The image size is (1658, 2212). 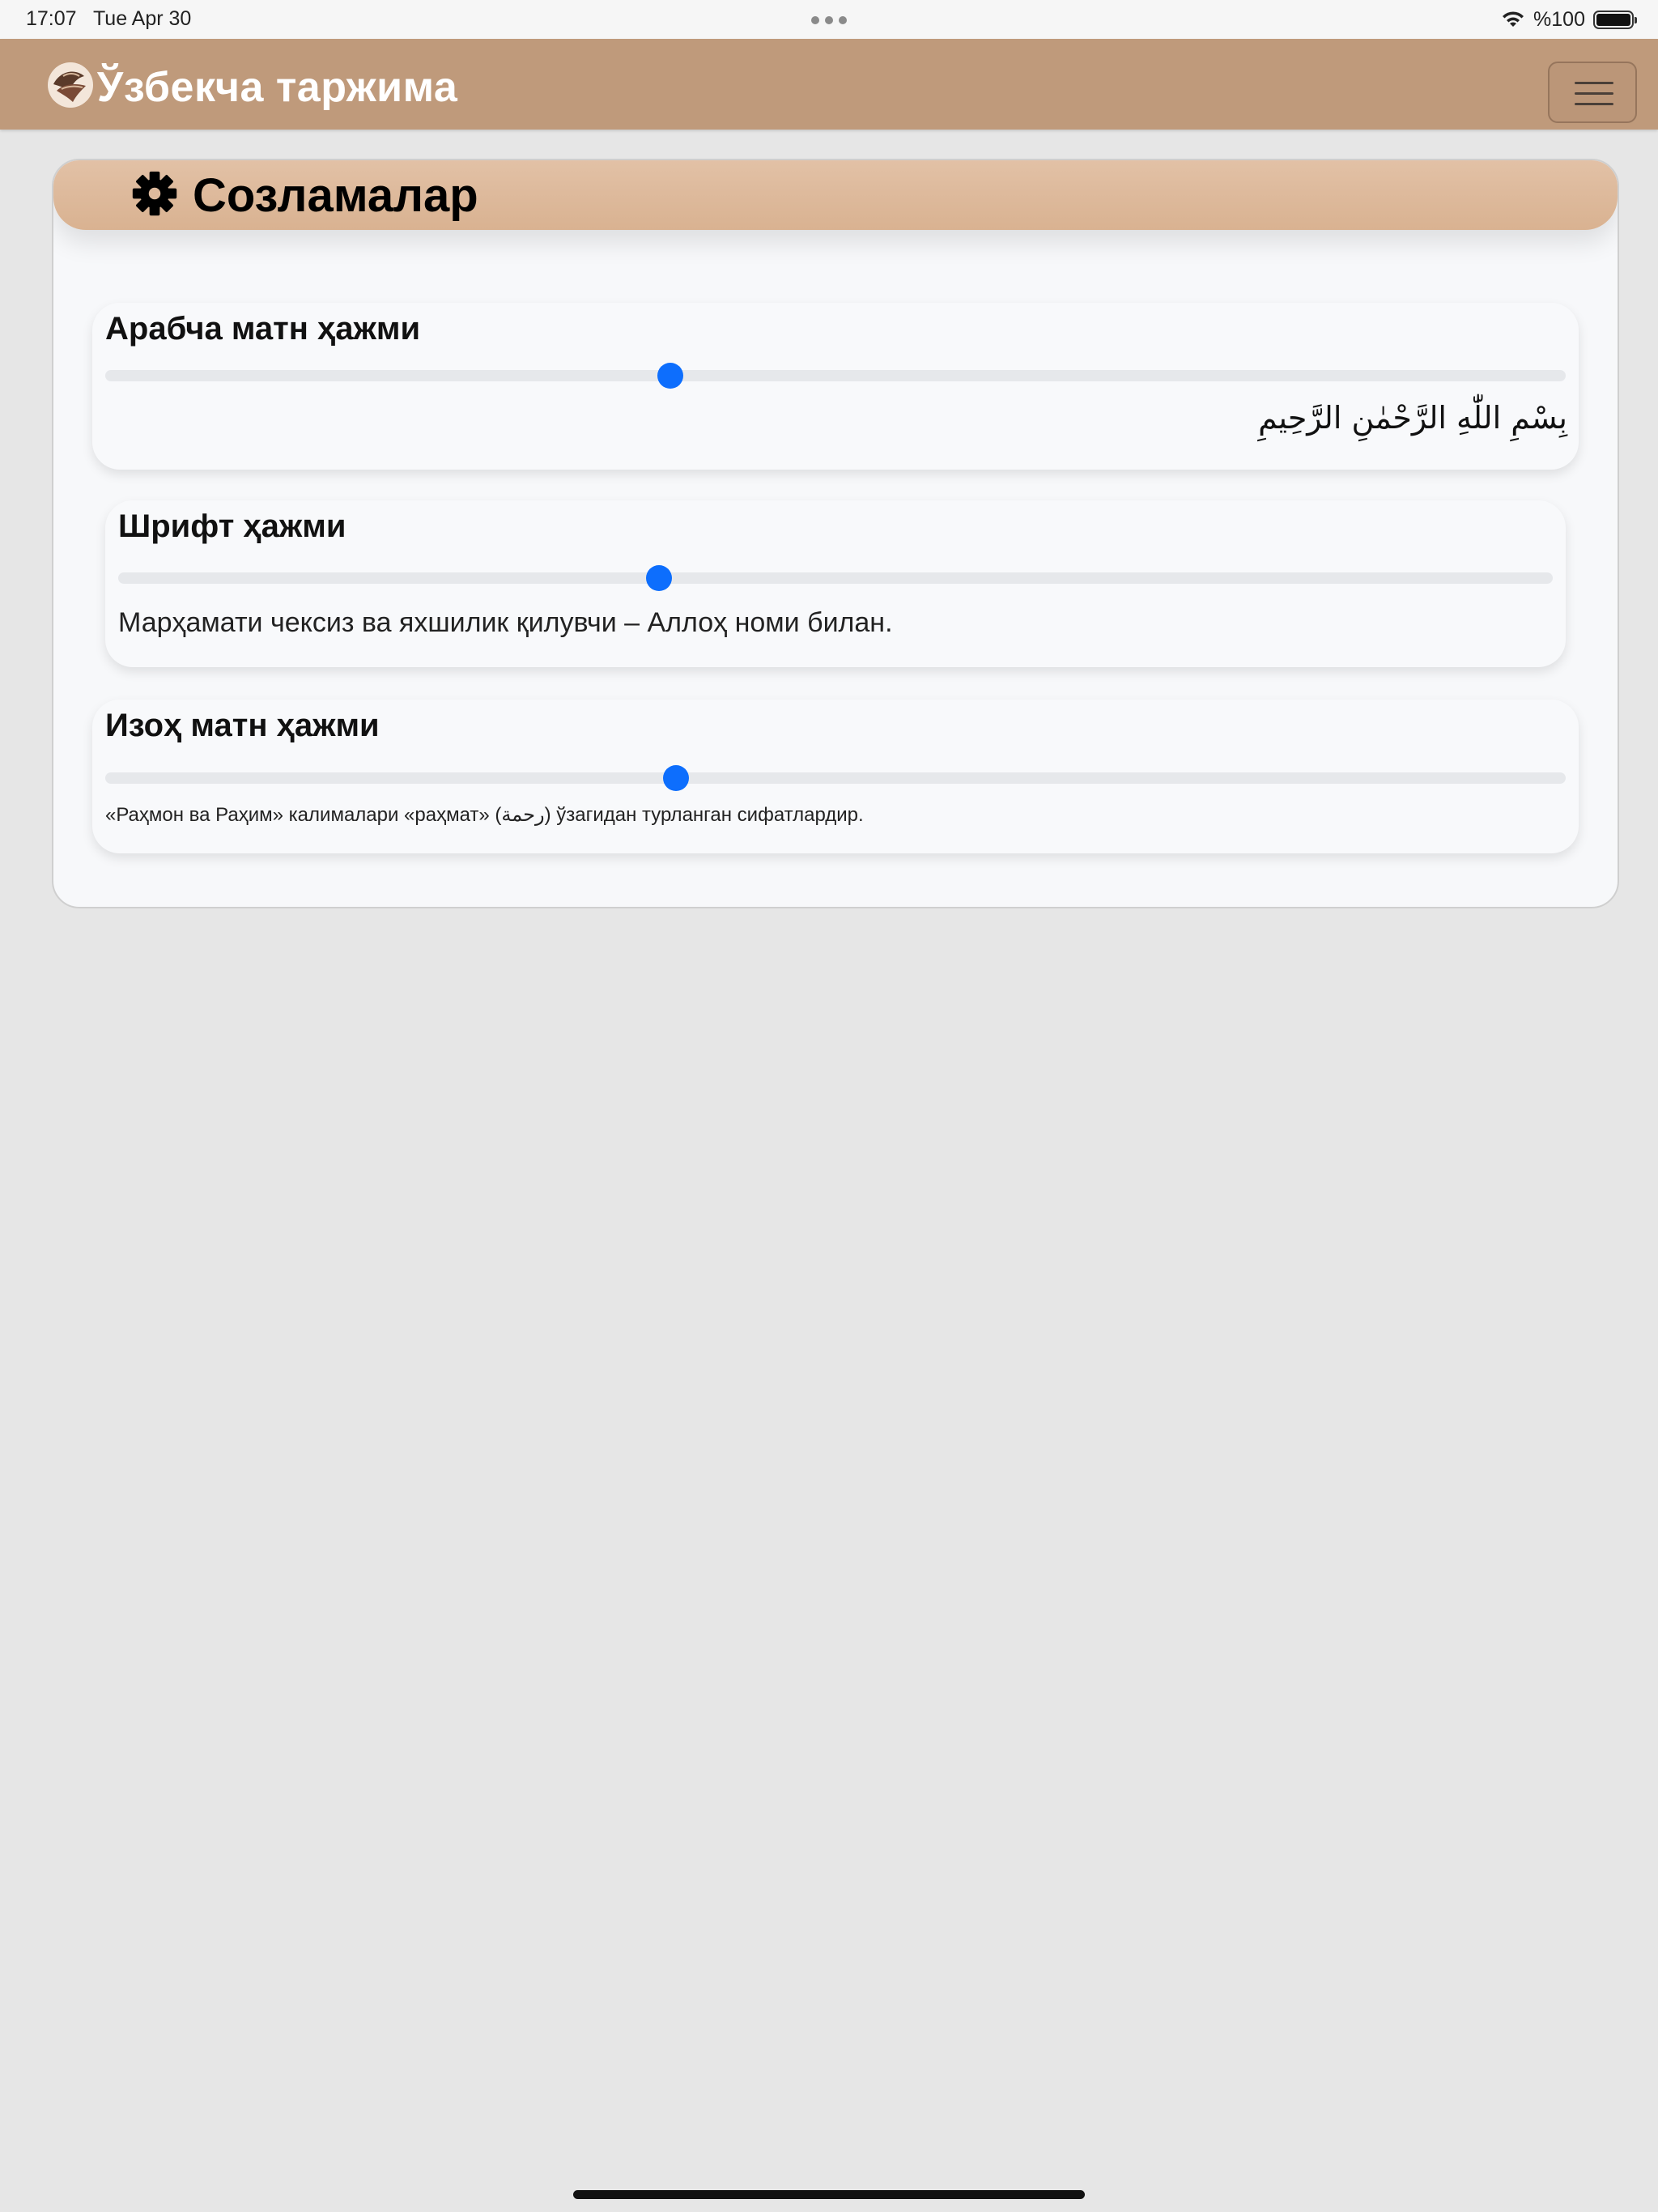 I want to click on setting-label: Изоҳ матн ҳажми, so click(x=242, y=726).